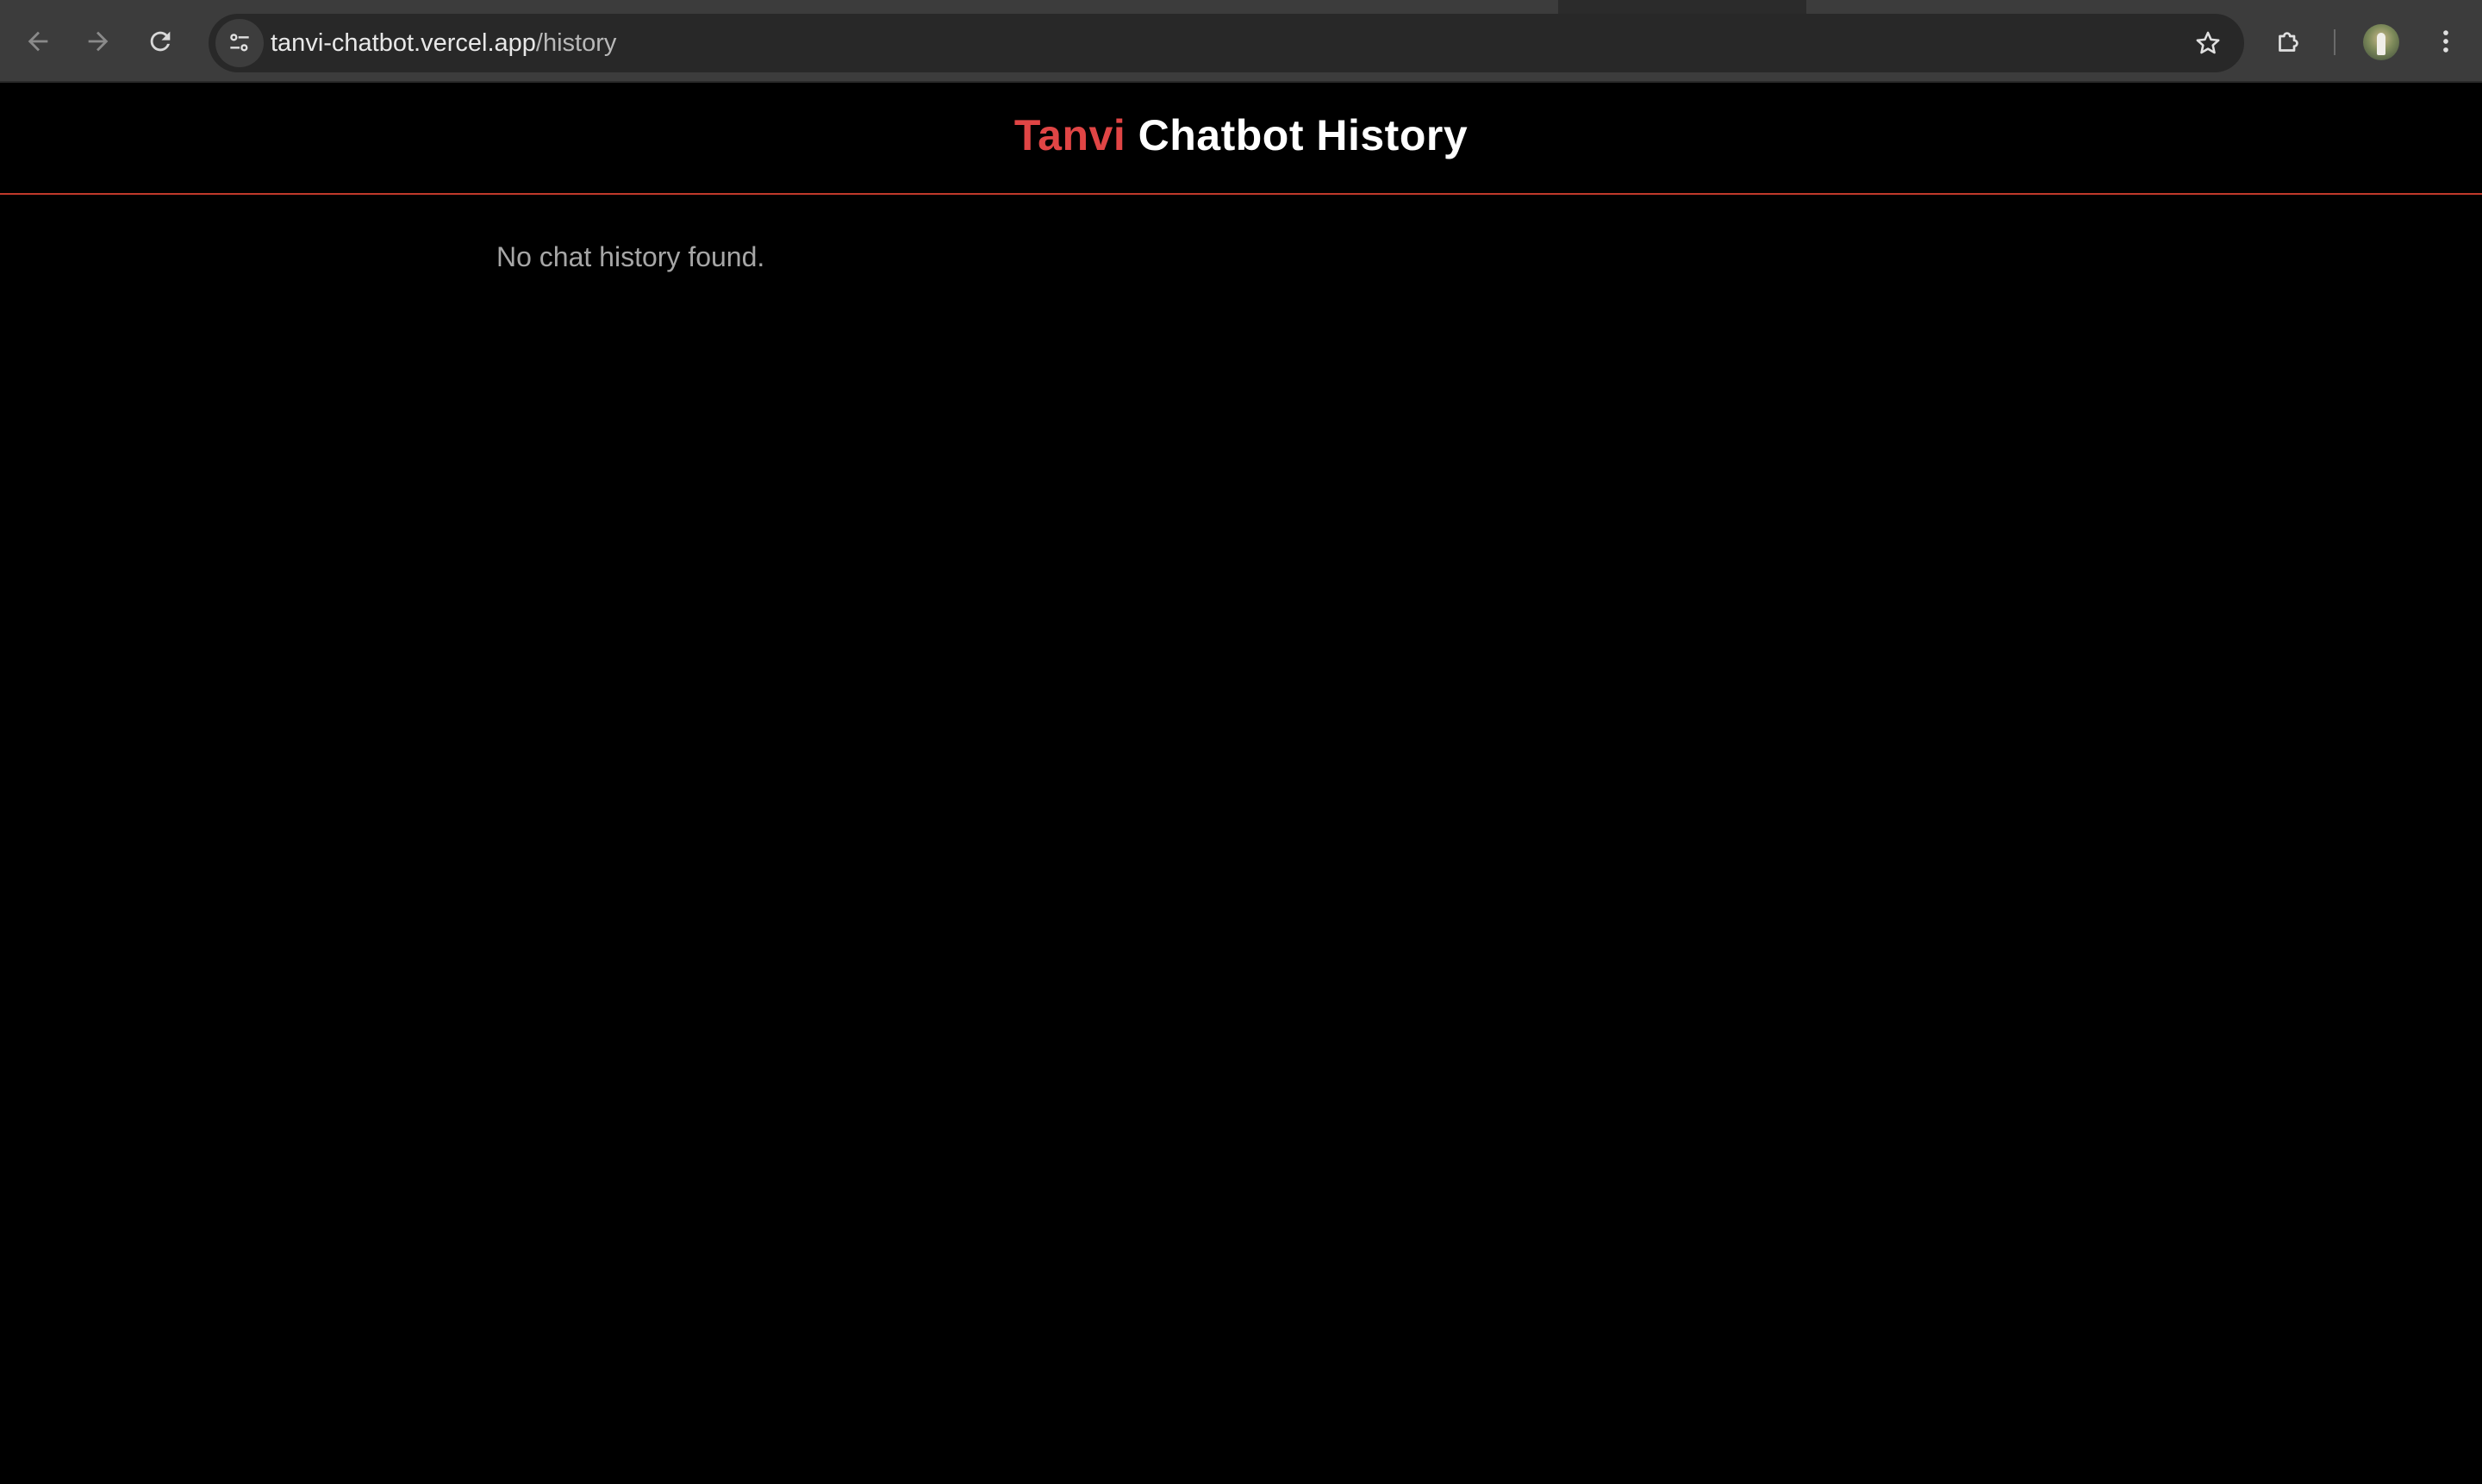 This screenshot has height=1484, width=2482. Describe the element at coordinates (1226, 43) in the screenshot. I see `address-bar: tanvi-chatbot.vercel.app/history` at that location.